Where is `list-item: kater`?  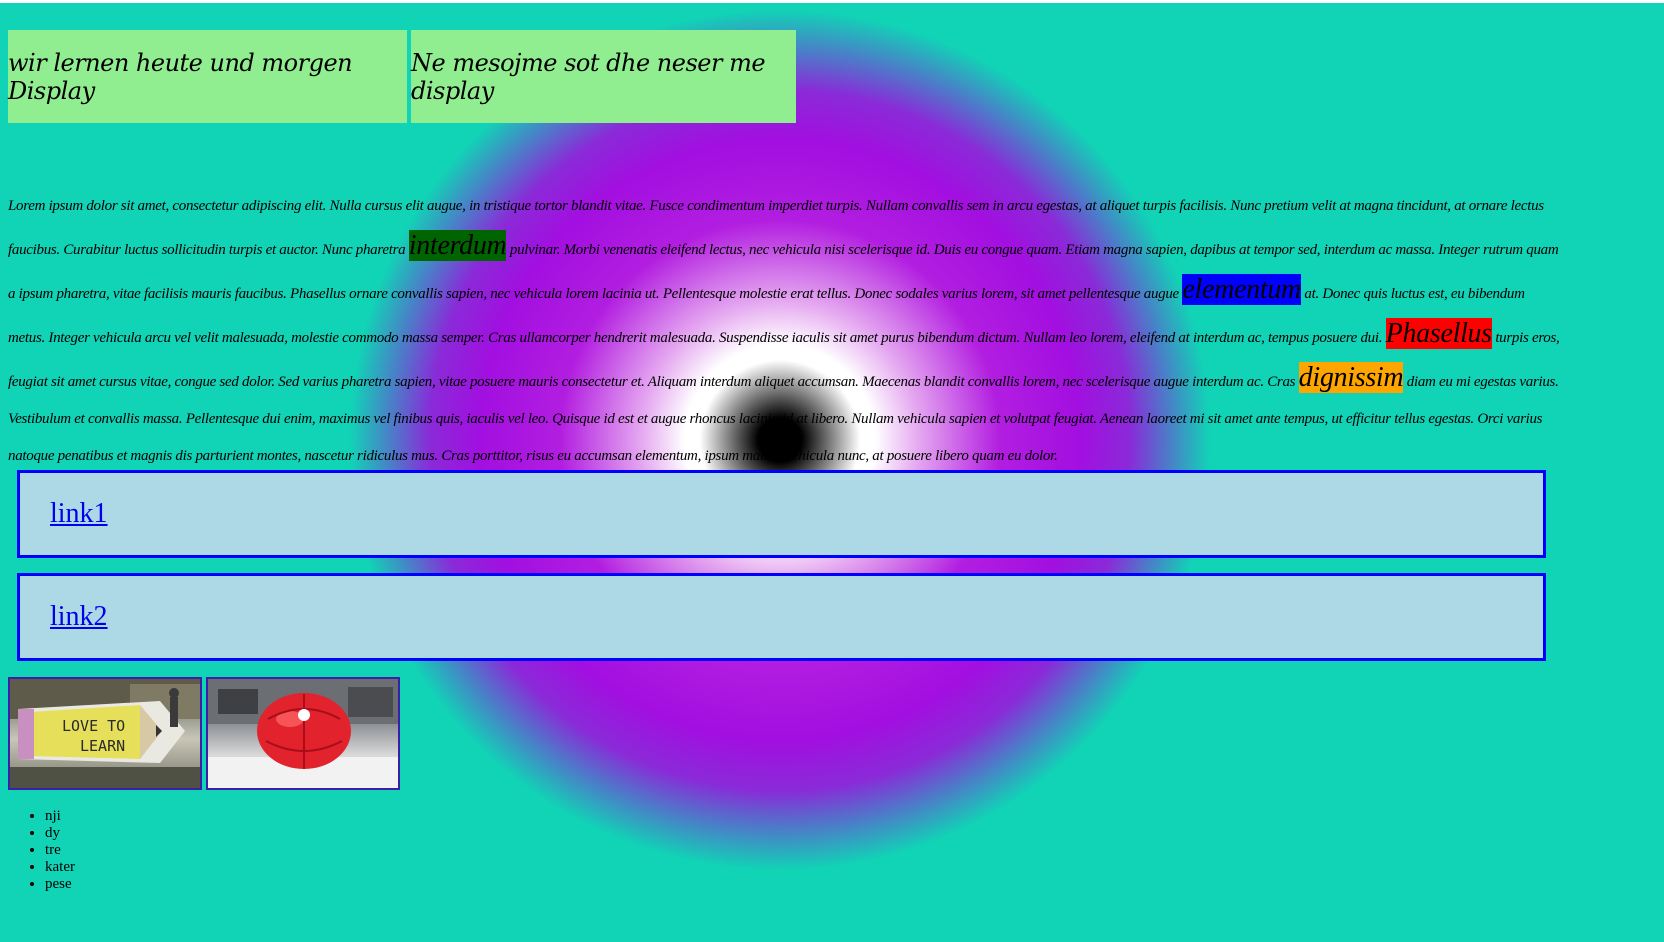
list-item: kater is located at coordinates (60, 867).